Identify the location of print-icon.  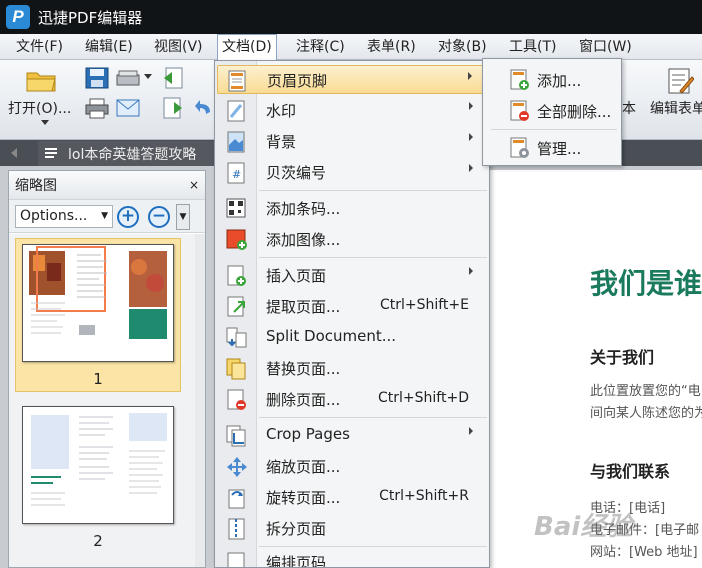
(97, 108).